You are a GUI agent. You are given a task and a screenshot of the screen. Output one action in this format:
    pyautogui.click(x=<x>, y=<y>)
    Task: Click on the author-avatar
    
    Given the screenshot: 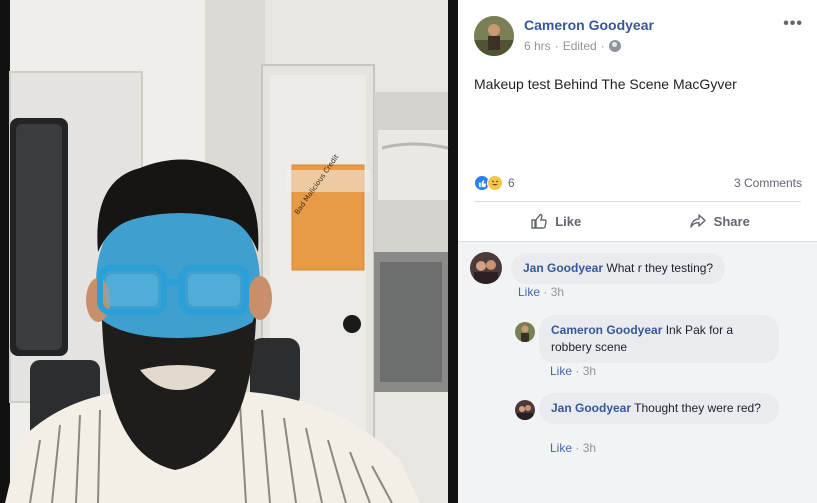 What is the action you would take?
    pyautogui.click(x=494, y=36)
    